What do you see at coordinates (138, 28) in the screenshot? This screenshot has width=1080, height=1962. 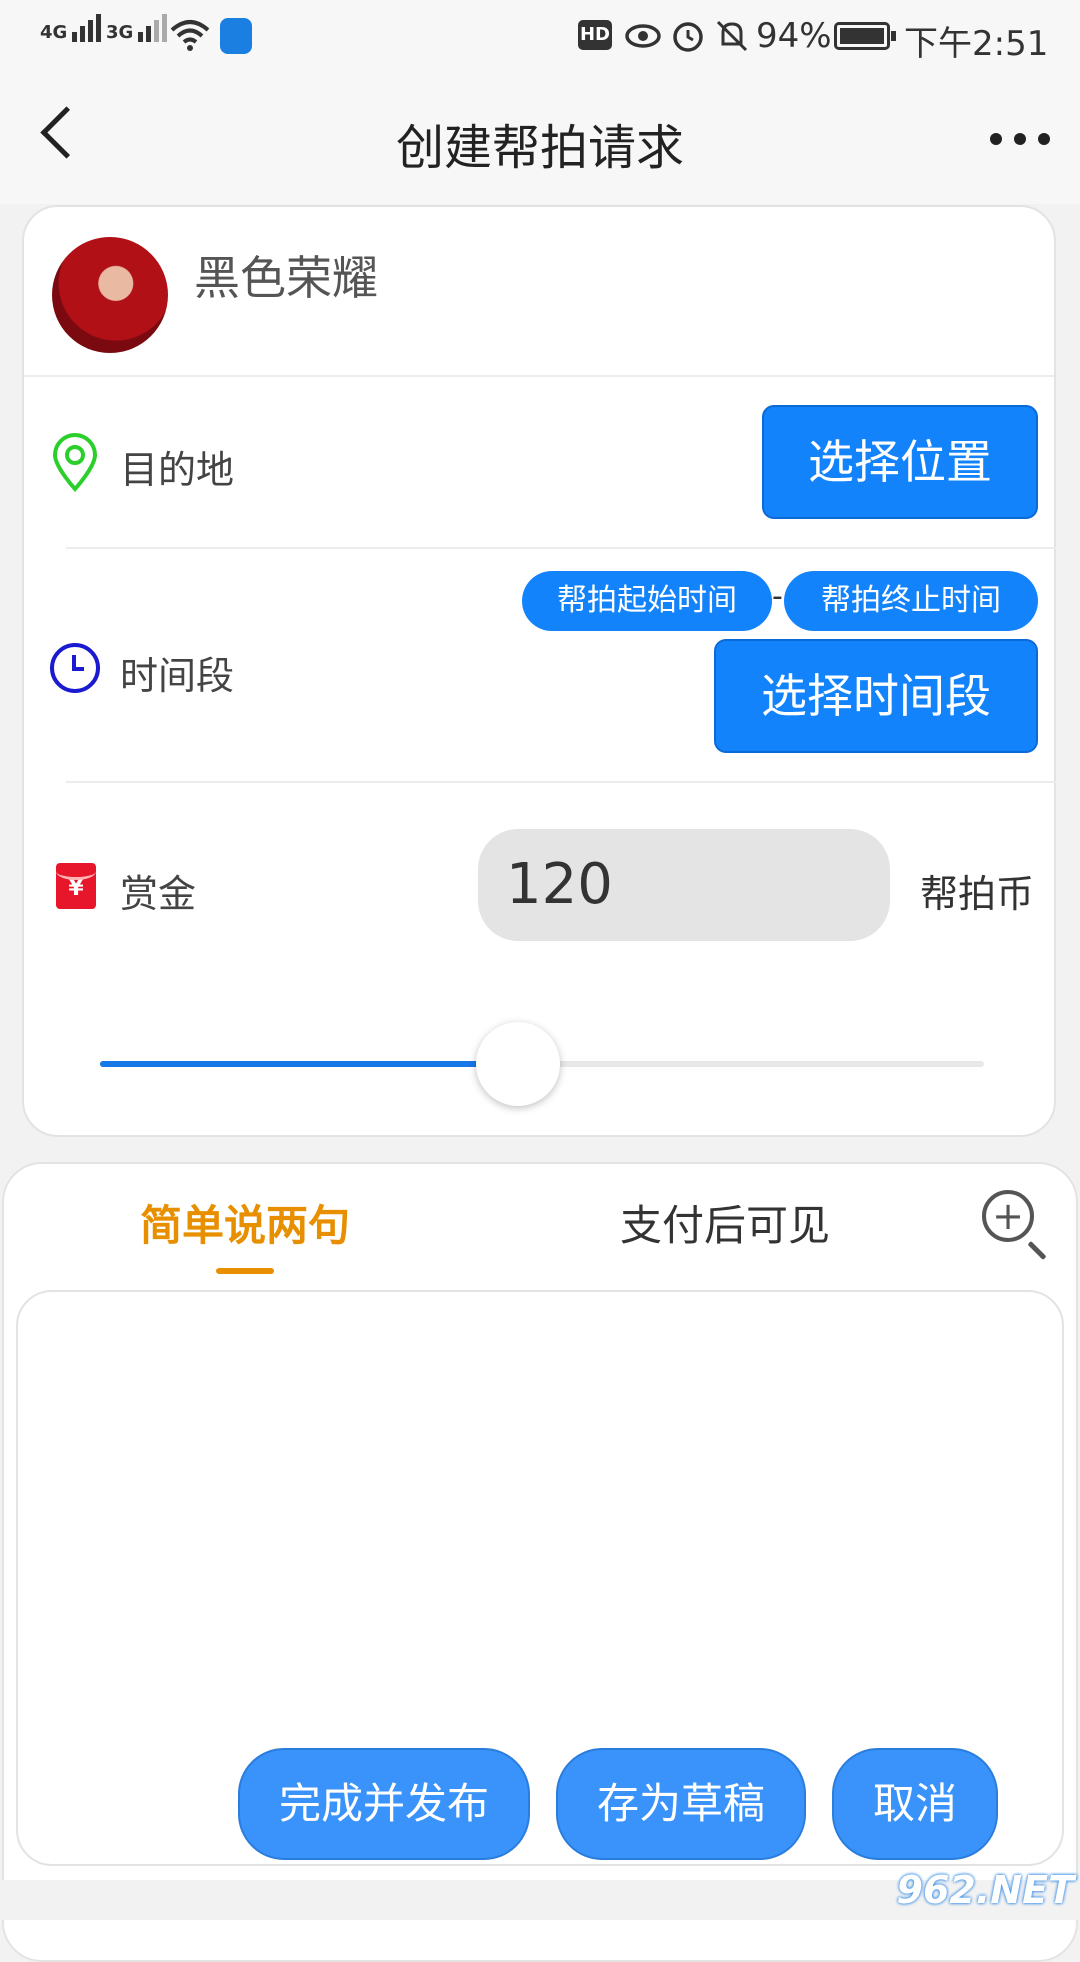 I see `signal-icon-2: 3G` at bounding box center [138, 28].